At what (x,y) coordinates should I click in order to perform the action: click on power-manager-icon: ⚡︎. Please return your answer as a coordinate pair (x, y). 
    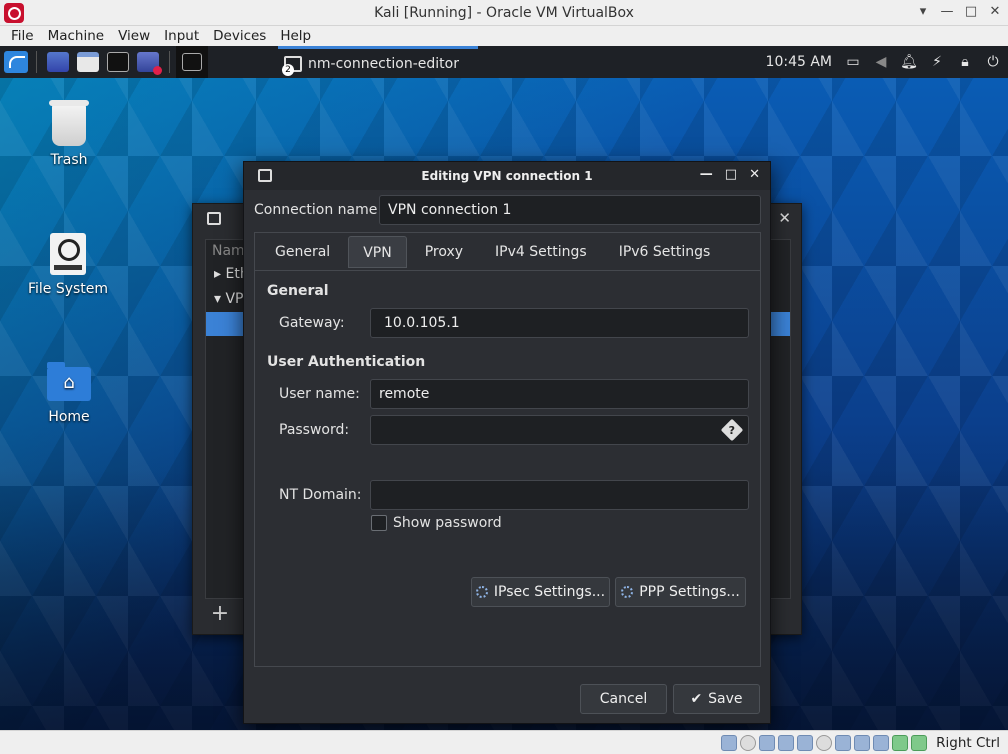
    Looking at the image, I should click on (937, 62).